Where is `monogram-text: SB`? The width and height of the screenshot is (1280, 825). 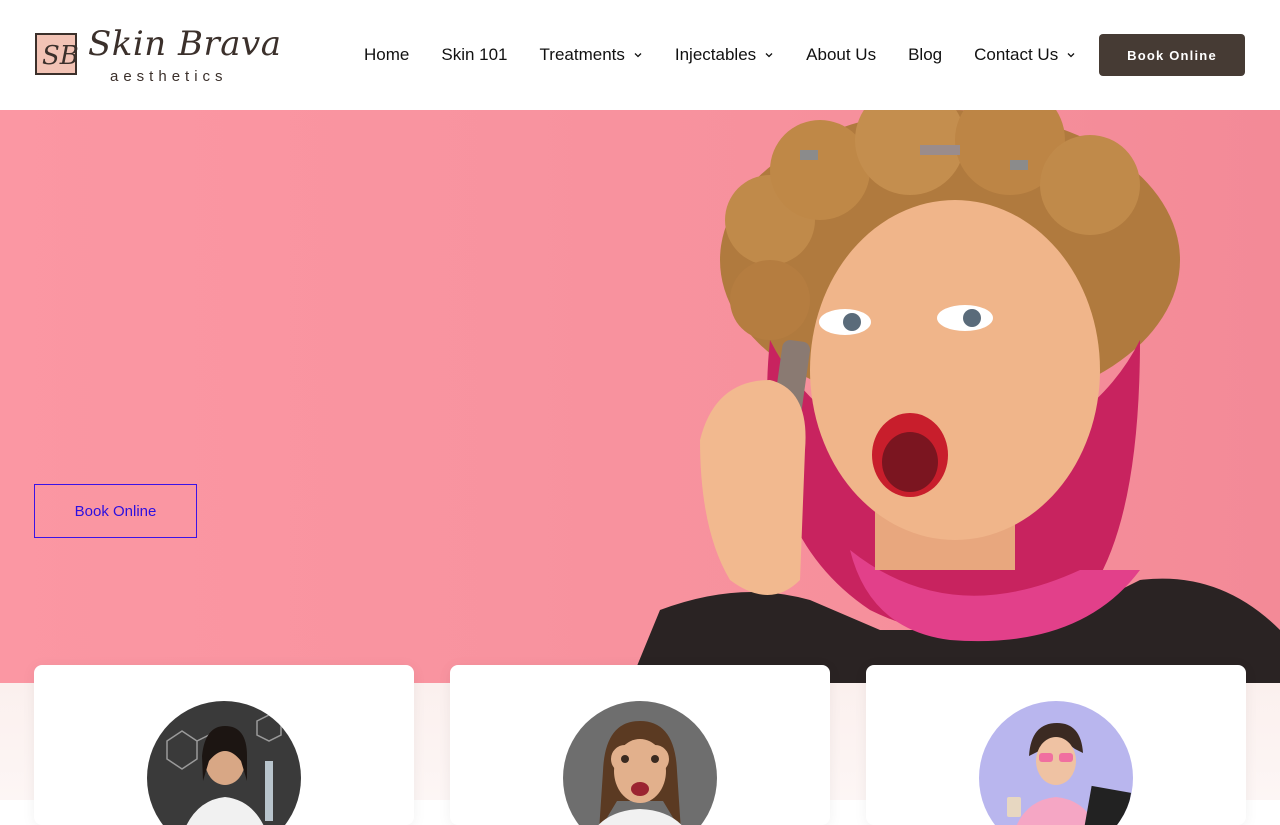 monogram-text: SB is located at coordinates (60, 56).